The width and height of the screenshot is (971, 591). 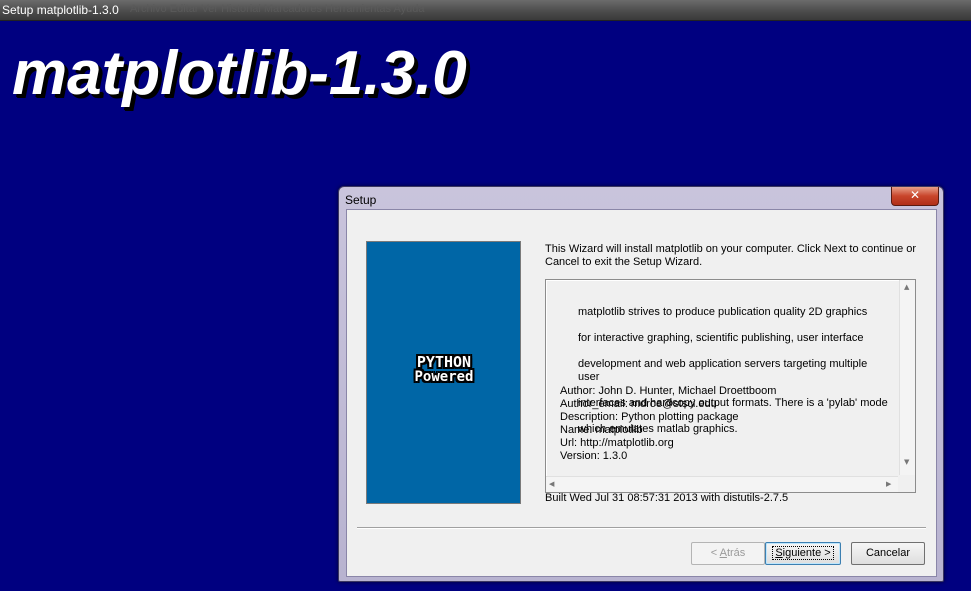 I want to click on back-prefix: <, so click(x=715, y=553).